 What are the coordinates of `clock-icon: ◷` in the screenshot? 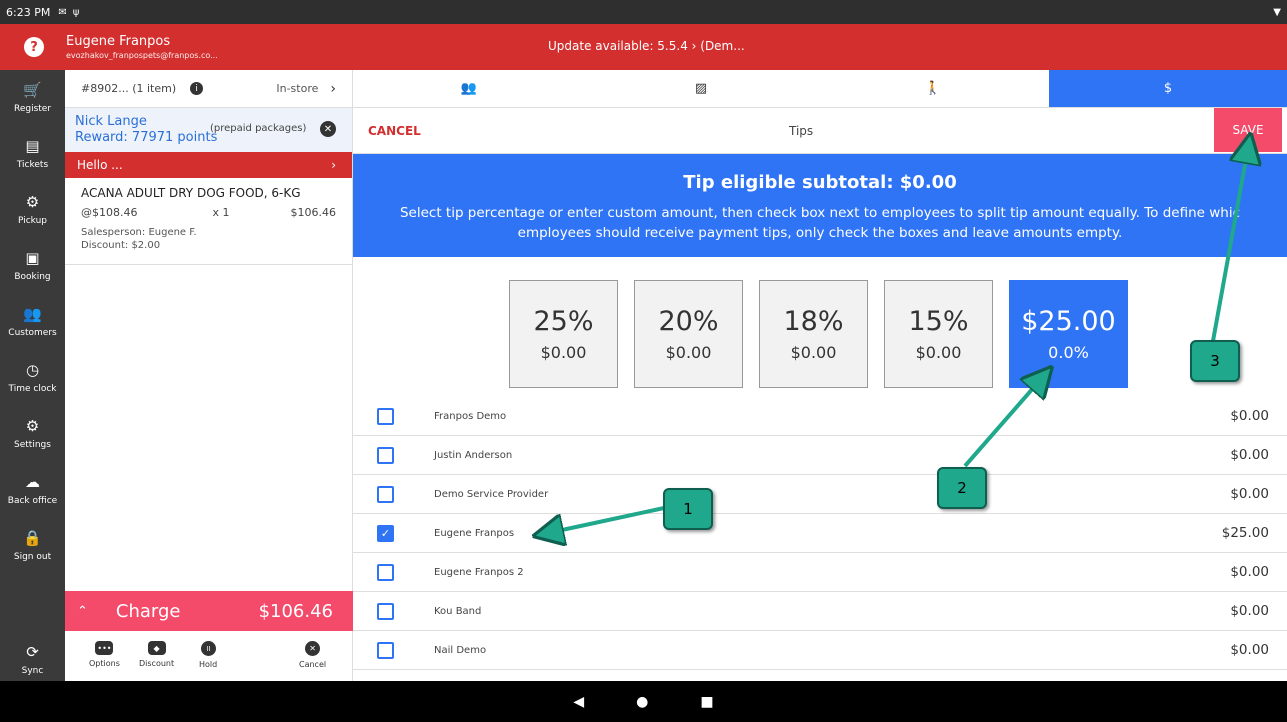 It's located at (32, 370).